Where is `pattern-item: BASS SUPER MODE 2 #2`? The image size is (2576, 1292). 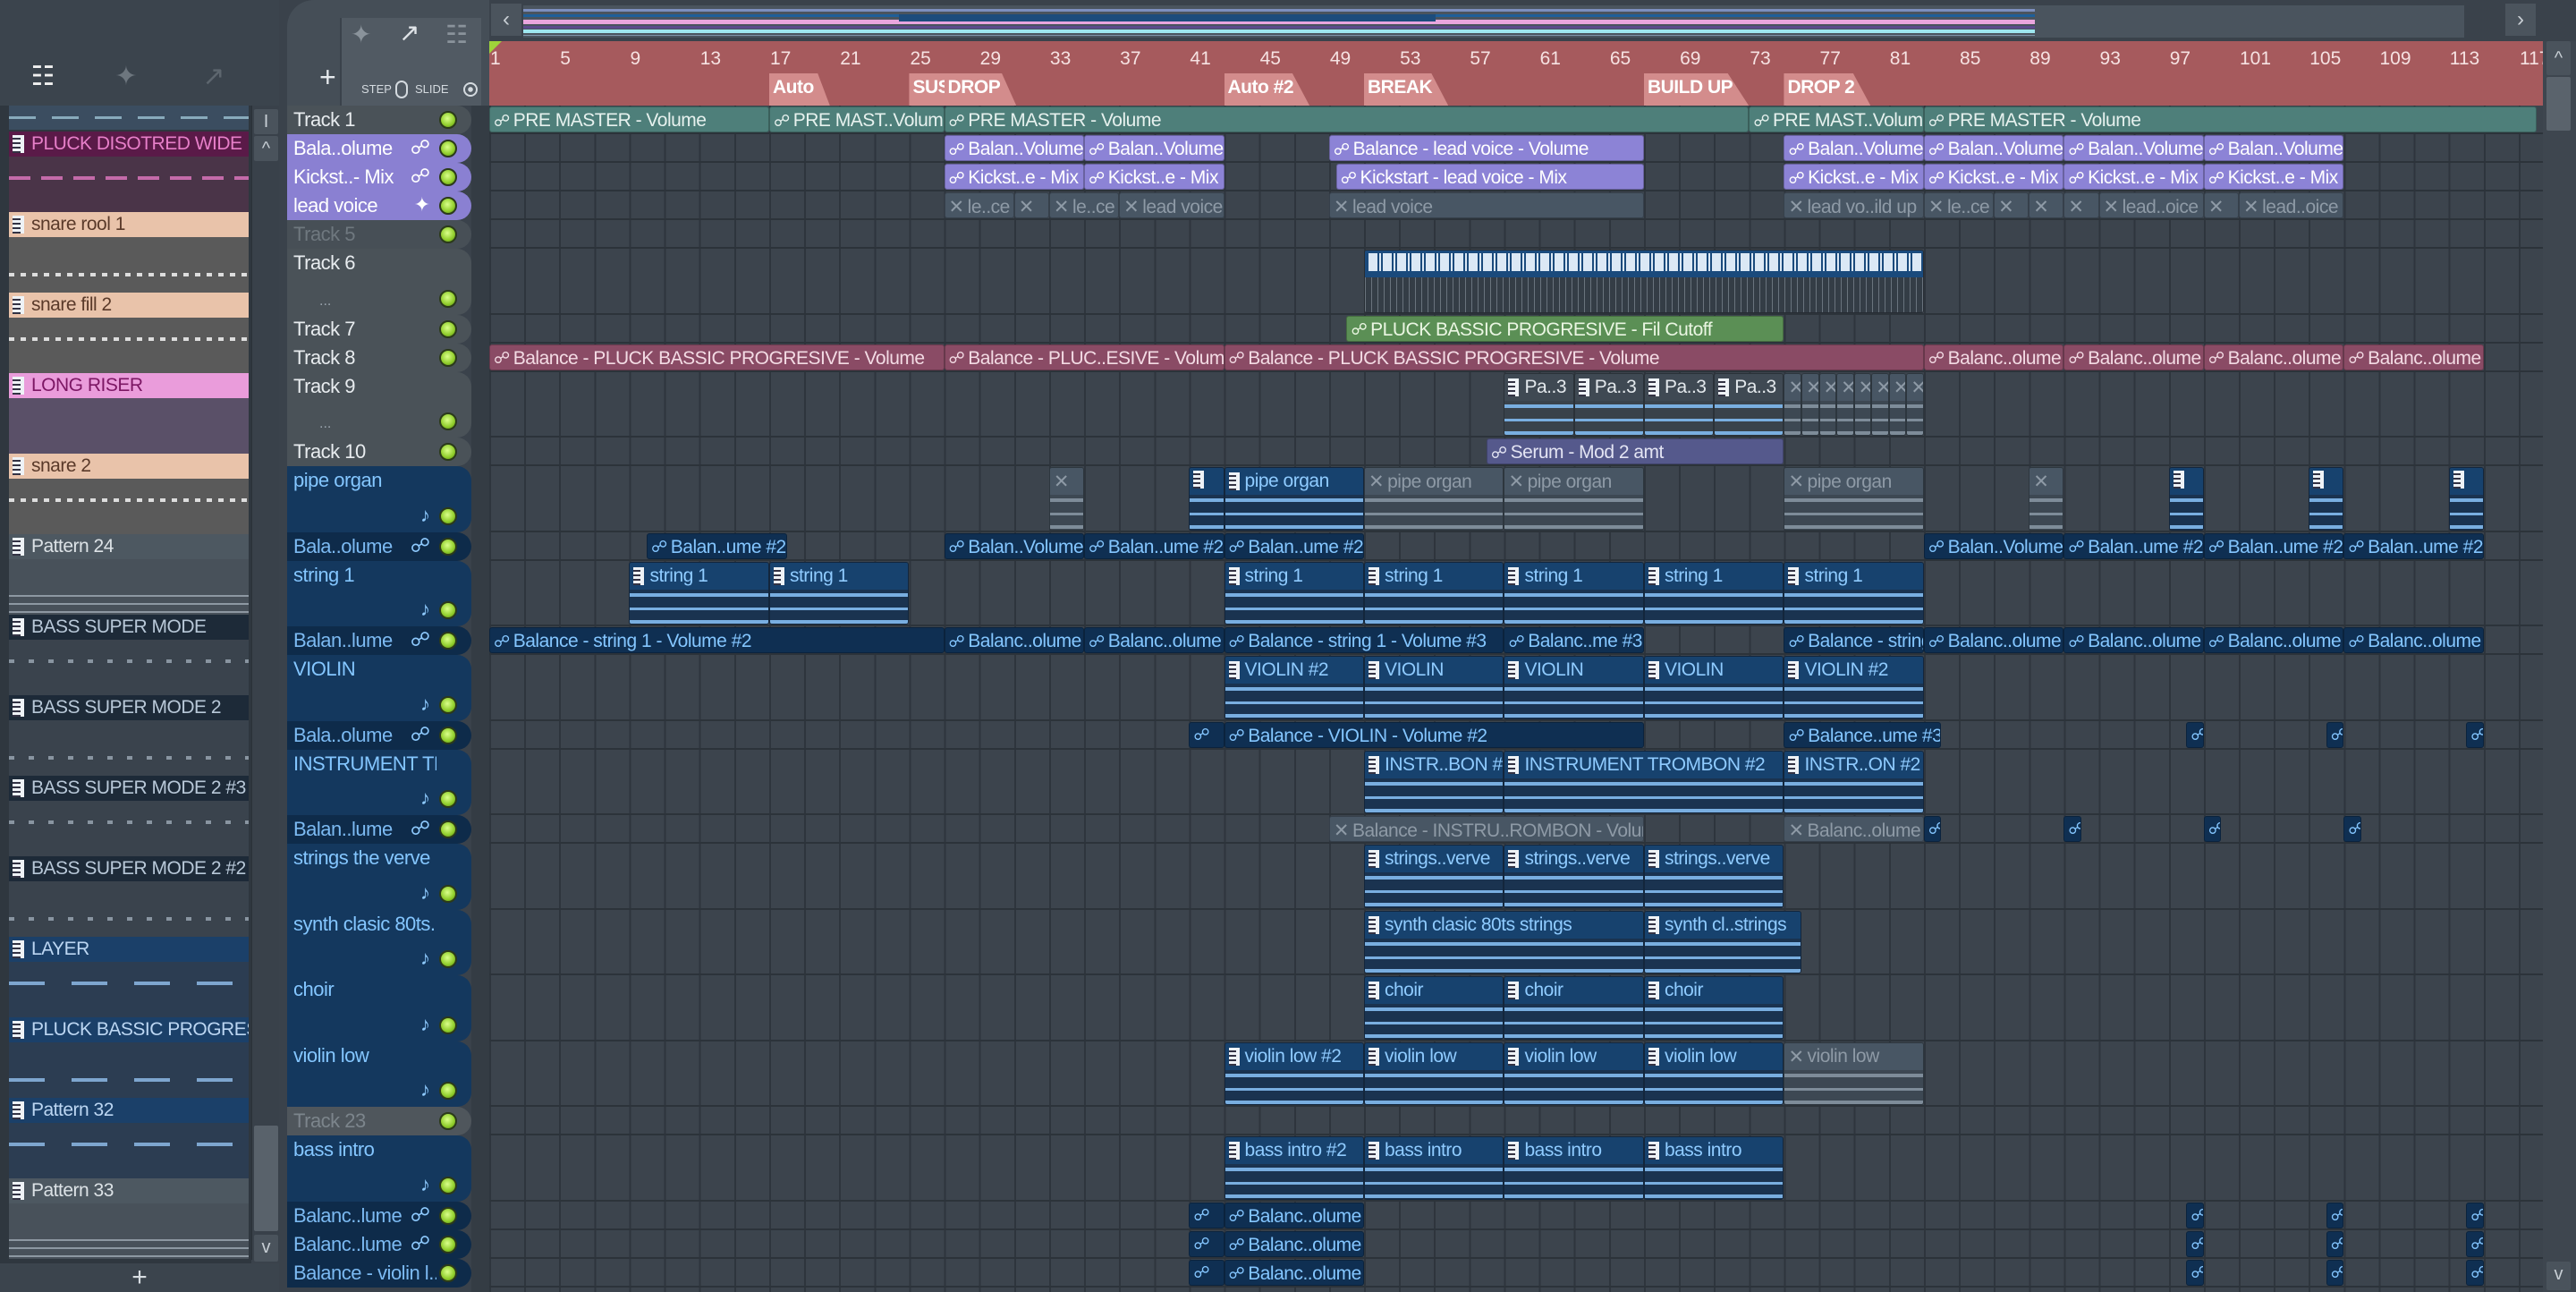
pattern-item: BASS SUPER MODE 2 #2 is located at coordinates (129, 896).